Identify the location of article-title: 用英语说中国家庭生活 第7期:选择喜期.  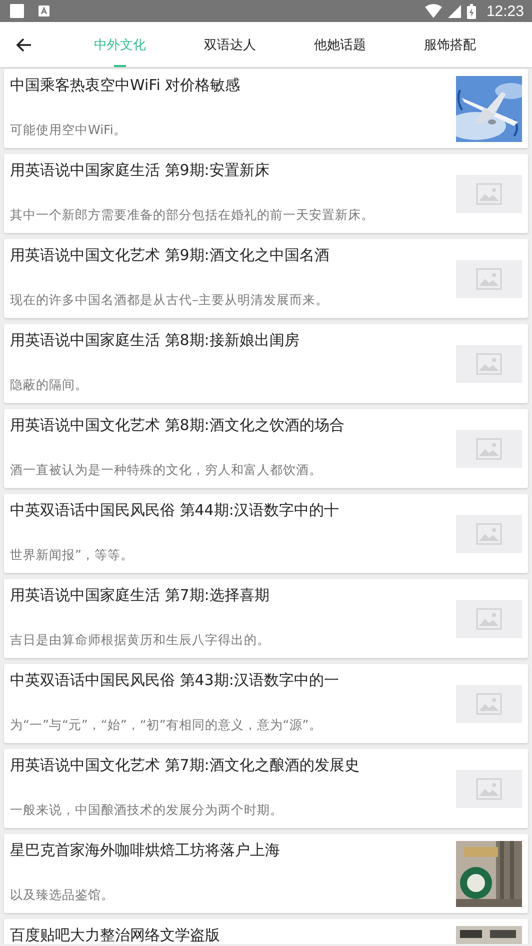
(140, 595).